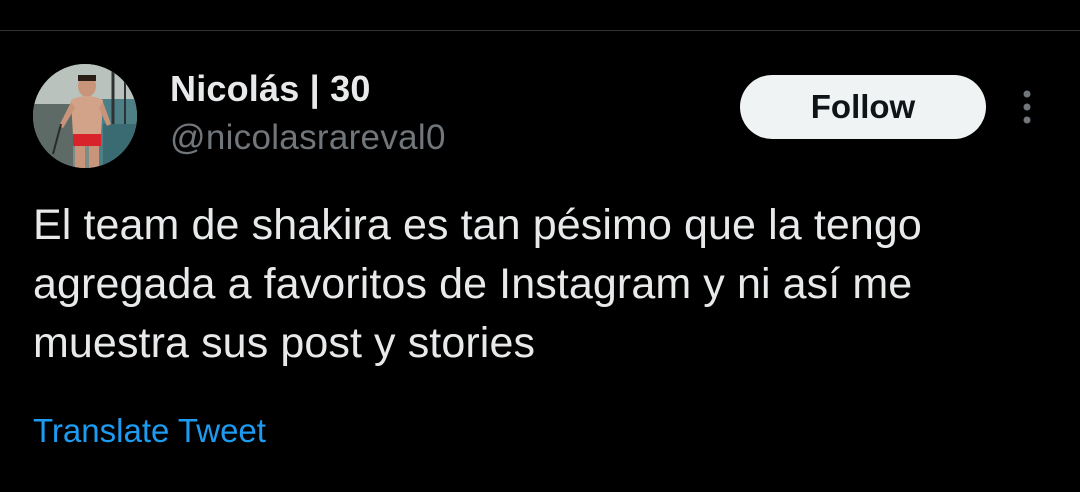  Describe the element at coordinates (1027, 108) in the screenshot. I see `more-vertical-icon` at that location.